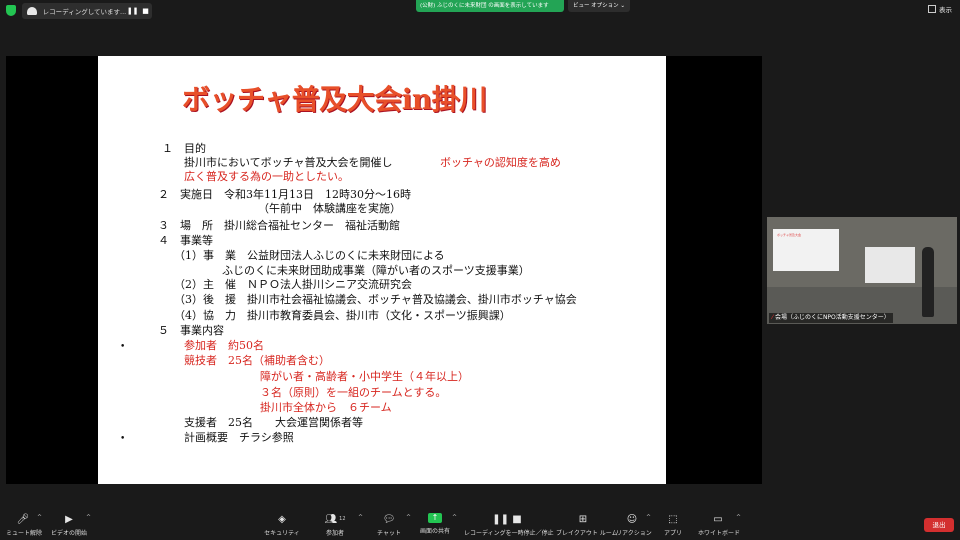 This screenshot has width=960, height=540. I want to click on muted-mic-icon: ⁄, so click(773, 317).